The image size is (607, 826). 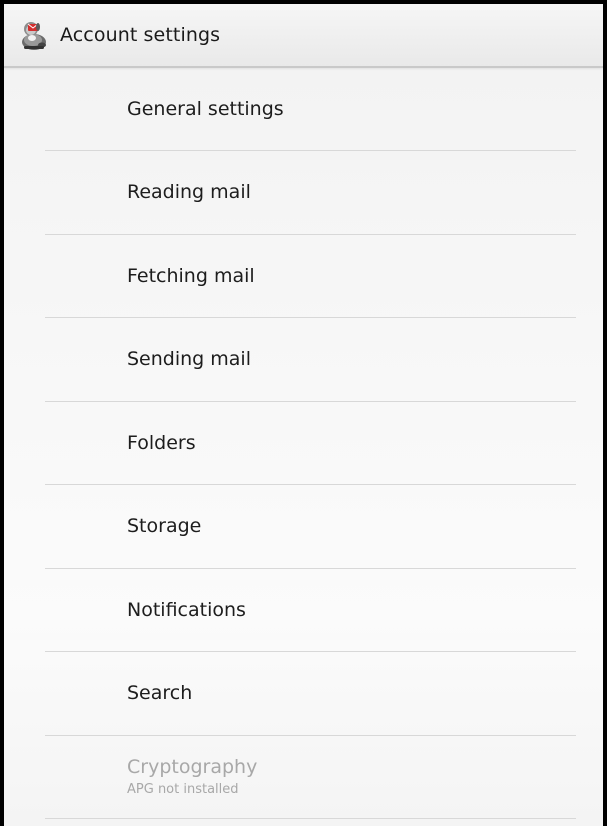 I want to click on settings-item-storage: Storage, so click(x=310, y=527).